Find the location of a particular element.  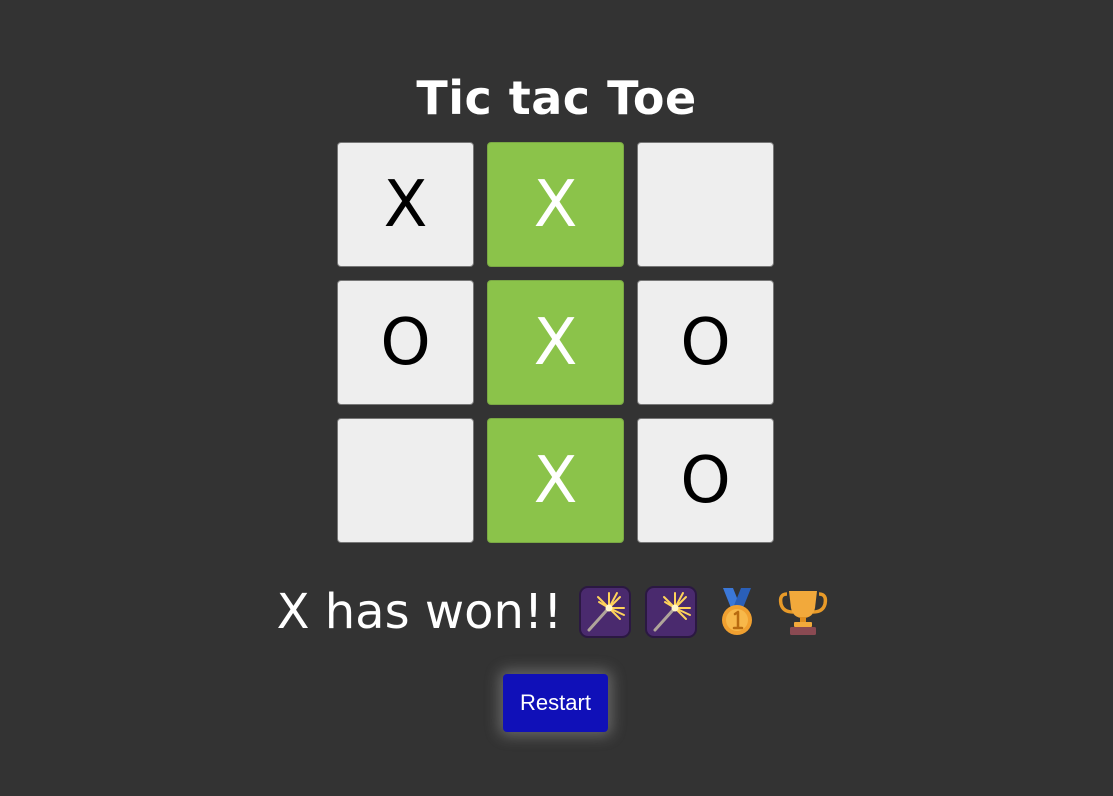

restart-button: Restart is located at coordinates (555, 703).